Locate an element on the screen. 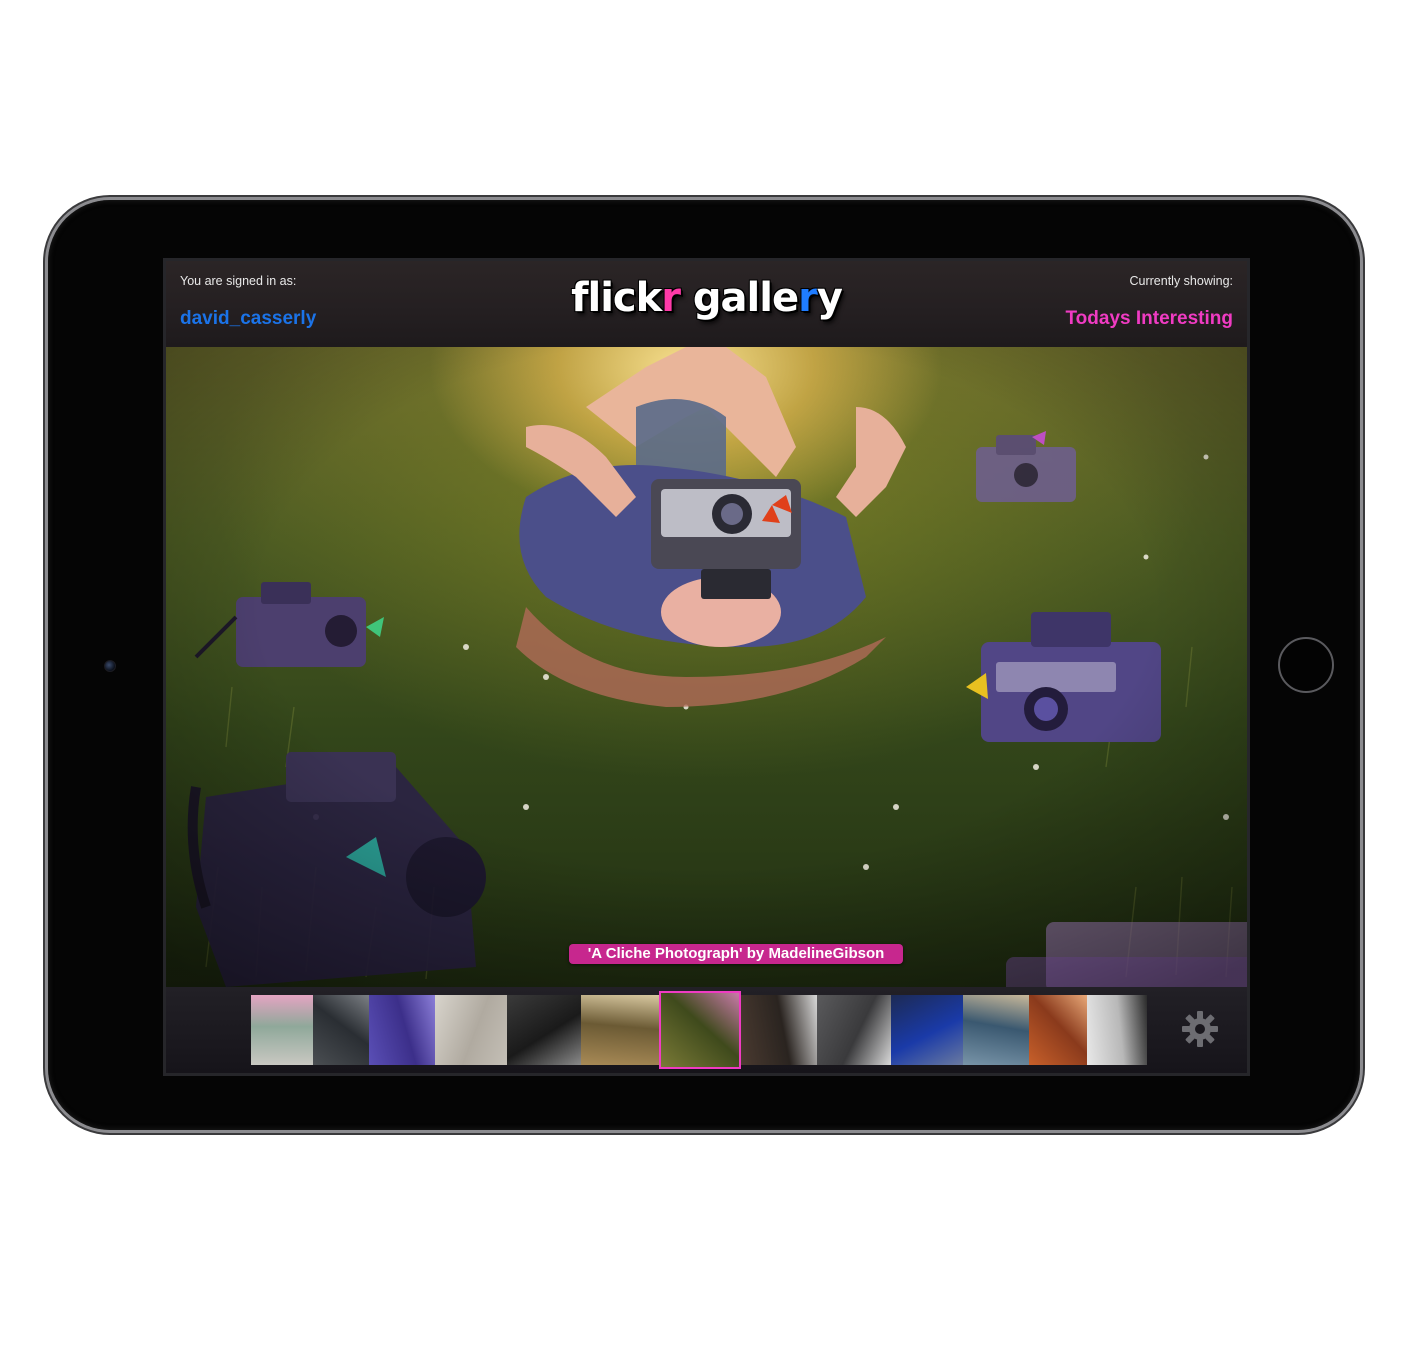  thumbnail-selected is located at coordinates (700, 1030).